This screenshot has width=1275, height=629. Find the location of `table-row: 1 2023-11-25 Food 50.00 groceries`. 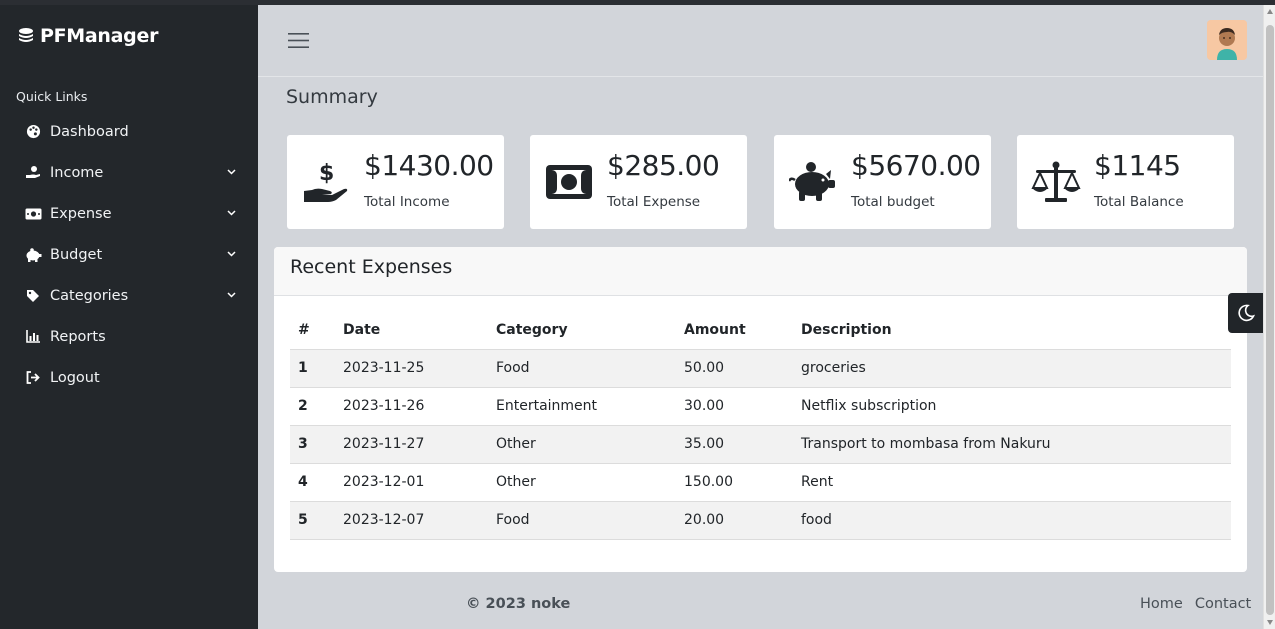

table-row: 1 2023-11-25 Food 50.00 groceries is located at coordinates (760, 368).